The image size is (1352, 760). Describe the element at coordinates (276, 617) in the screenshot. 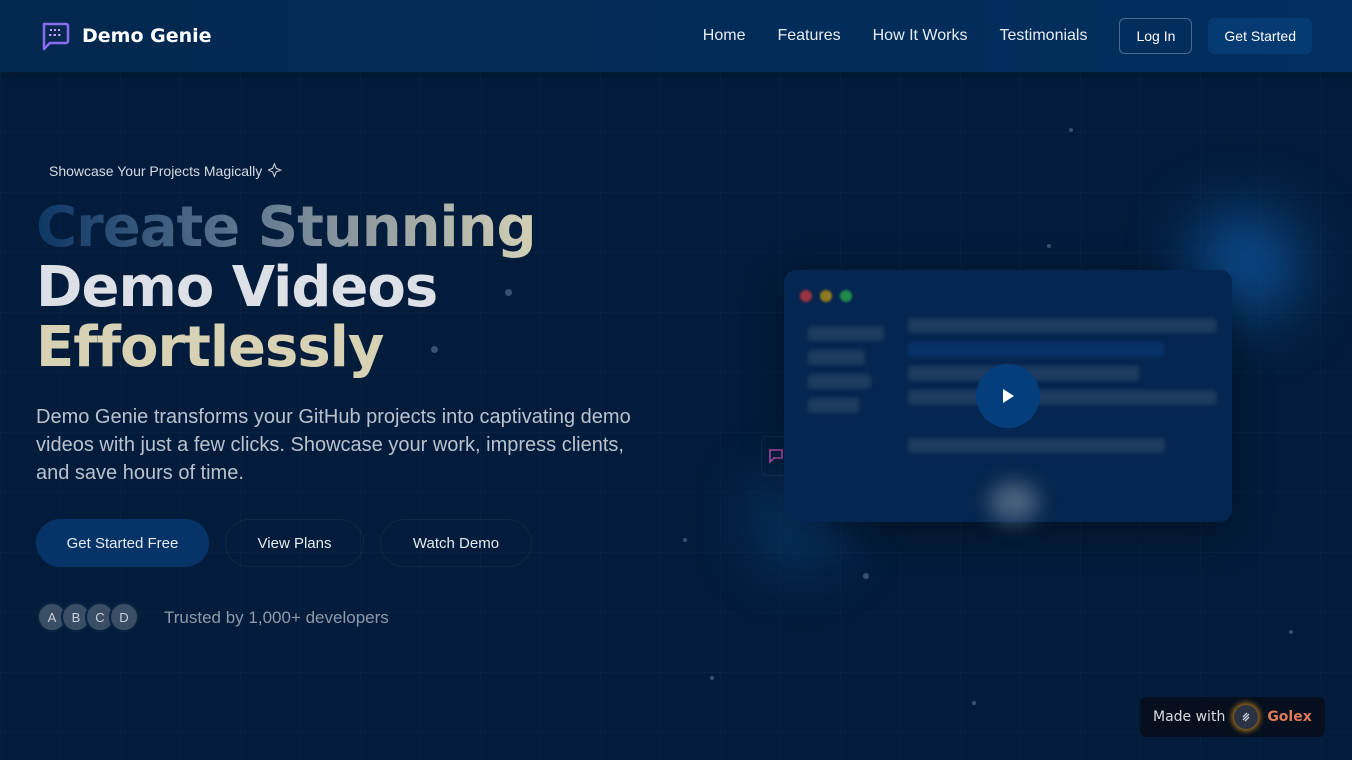

I see `trust-text: Trusted by 1,000+ developers` at that location.